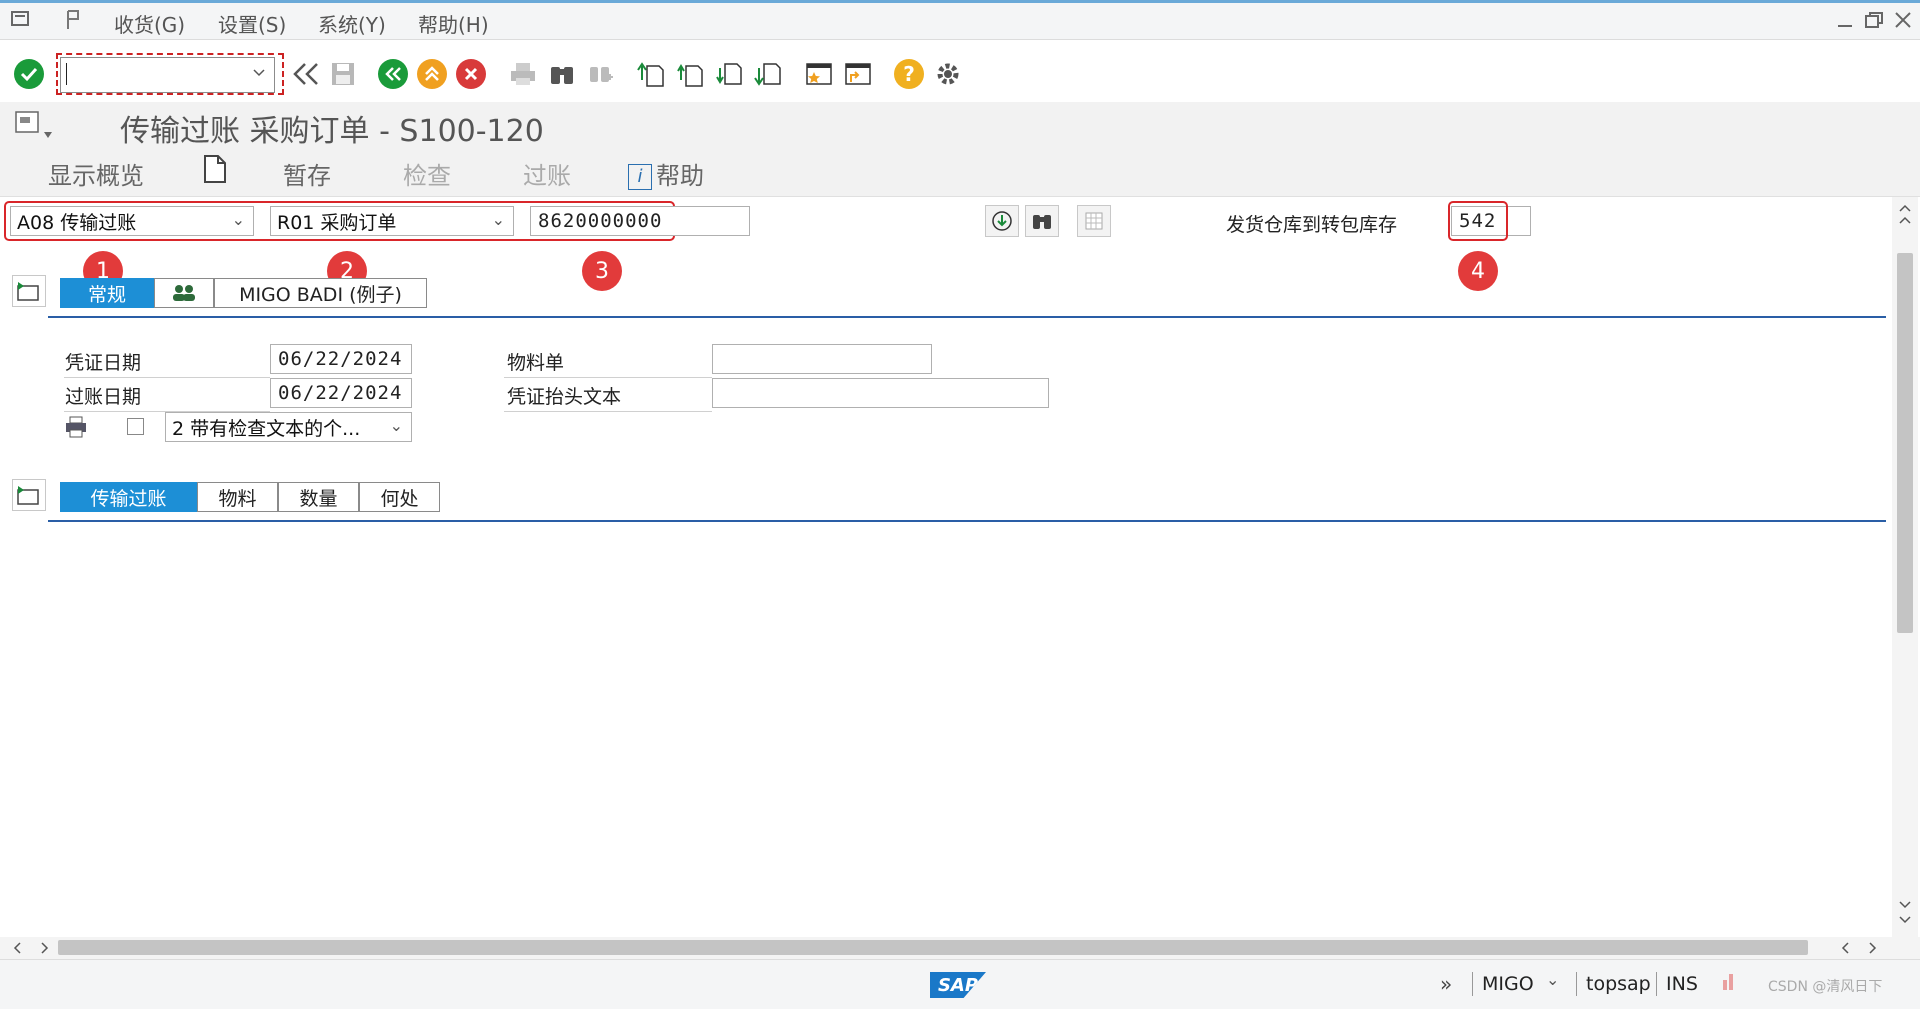  Describe the element at coordinates (215, 172) in the screenshot. I see `new-document-icon` at that location.